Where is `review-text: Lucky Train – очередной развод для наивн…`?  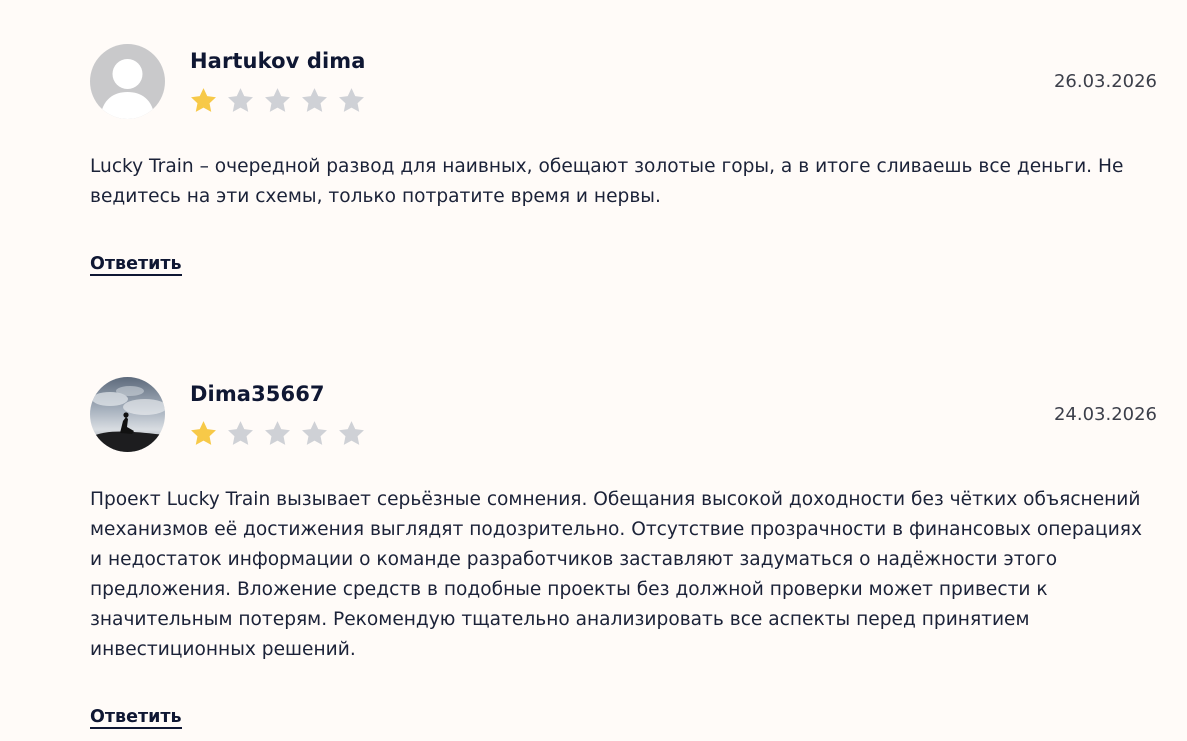
review-text: Lucky Train – очередной развод для наивн… is located at coordinates (607, 181).